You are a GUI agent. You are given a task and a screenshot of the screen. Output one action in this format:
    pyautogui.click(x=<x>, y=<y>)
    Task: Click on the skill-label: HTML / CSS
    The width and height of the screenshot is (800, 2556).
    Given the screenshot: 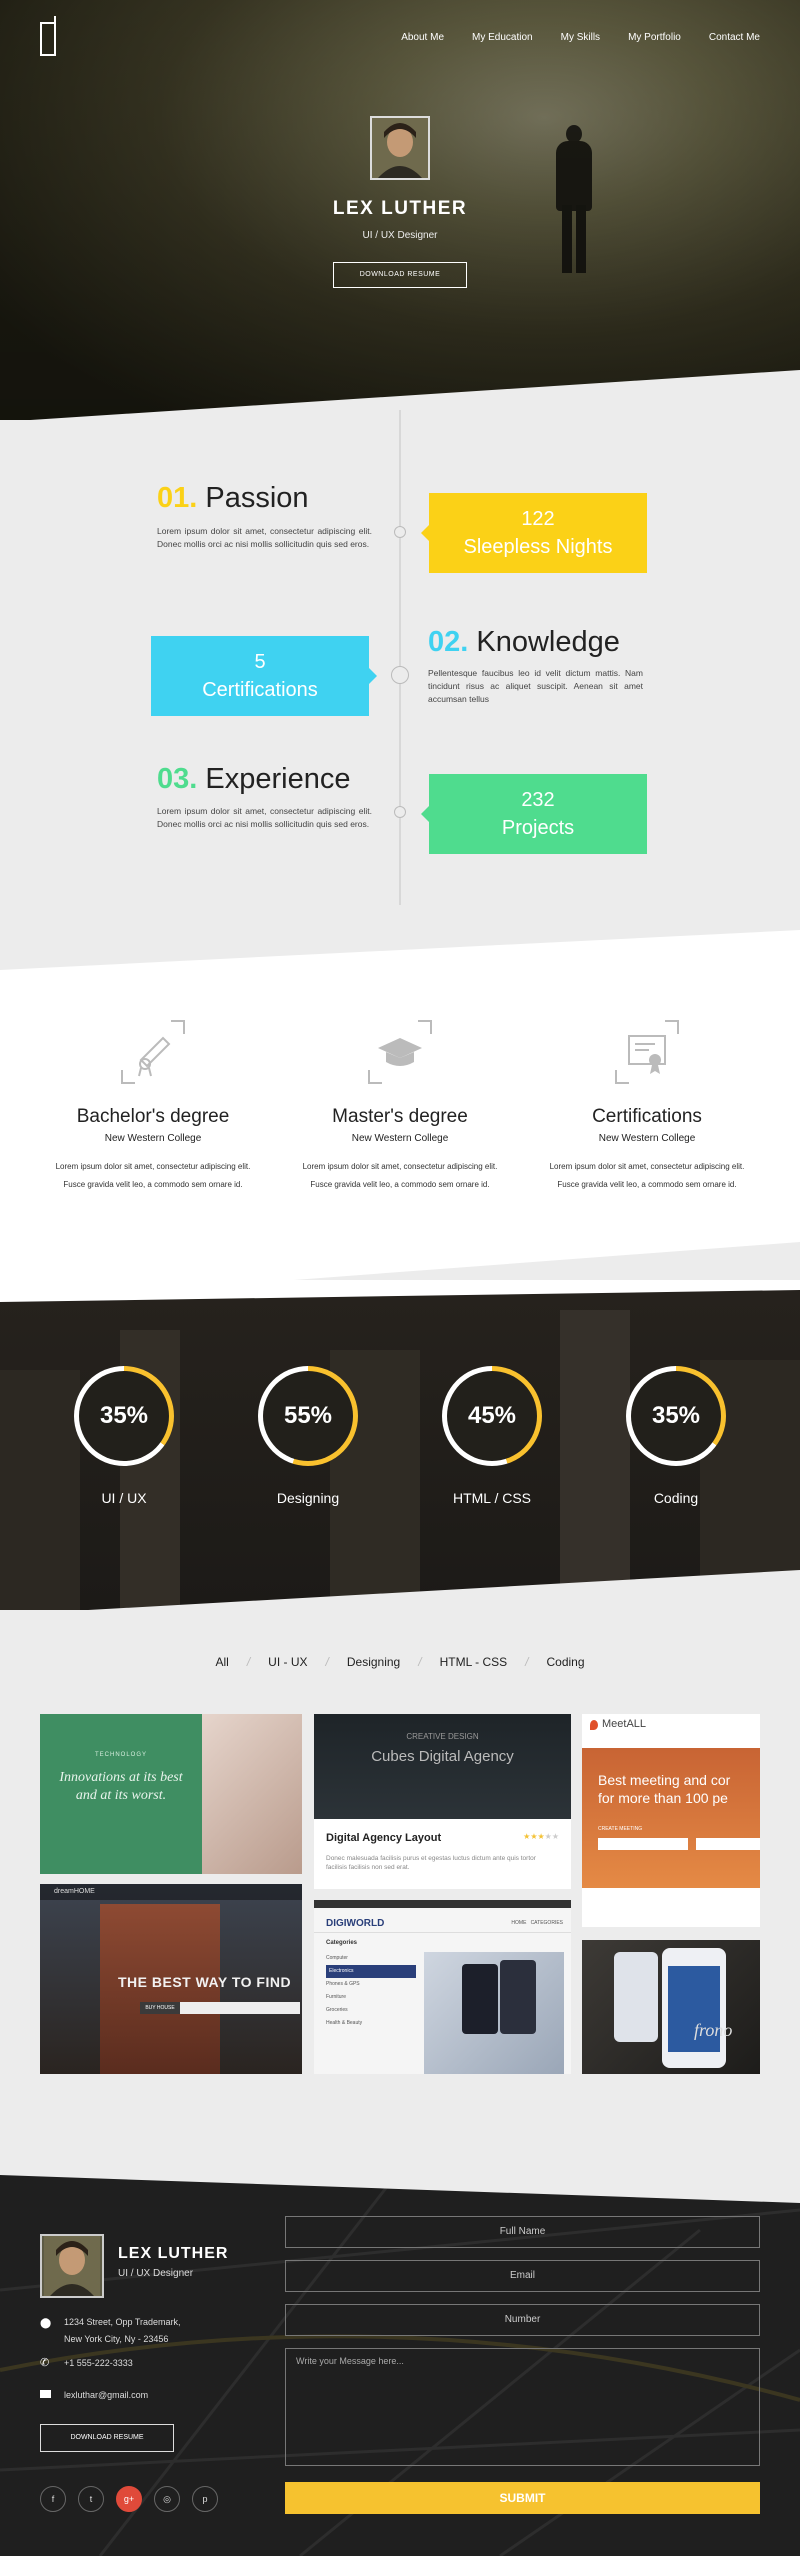 What is the action you would take?
    pyautogui.click(x=492, y=1498)
    